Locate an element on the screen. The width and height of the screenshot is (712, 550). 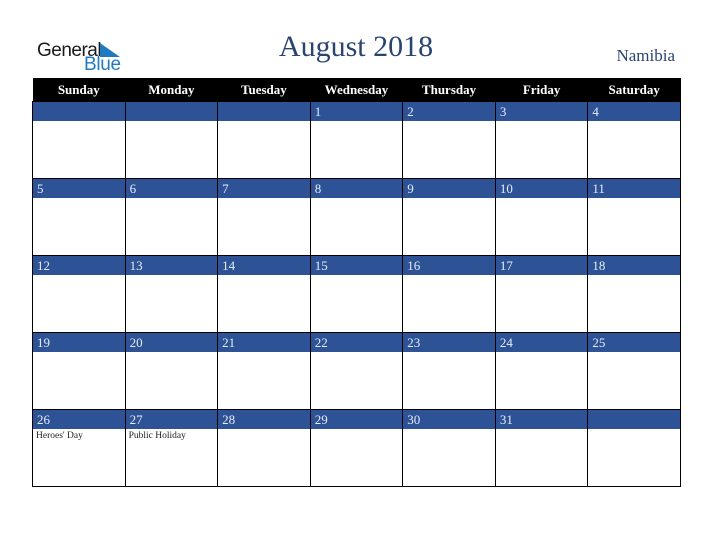
day-number: 2 is located at coordinates (449, 111).